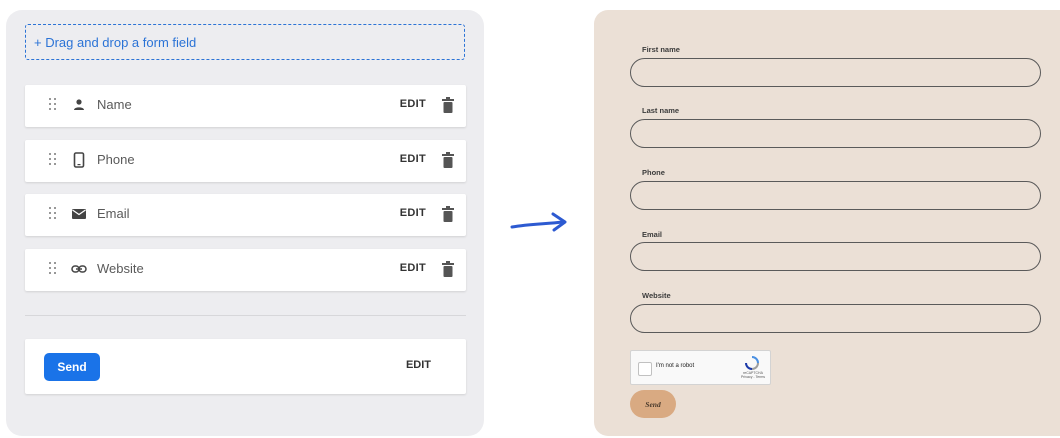 The width and height of the screenshot is (1060, 438). I want to click on field-card-email: Email EDIT, so click(245, 215).